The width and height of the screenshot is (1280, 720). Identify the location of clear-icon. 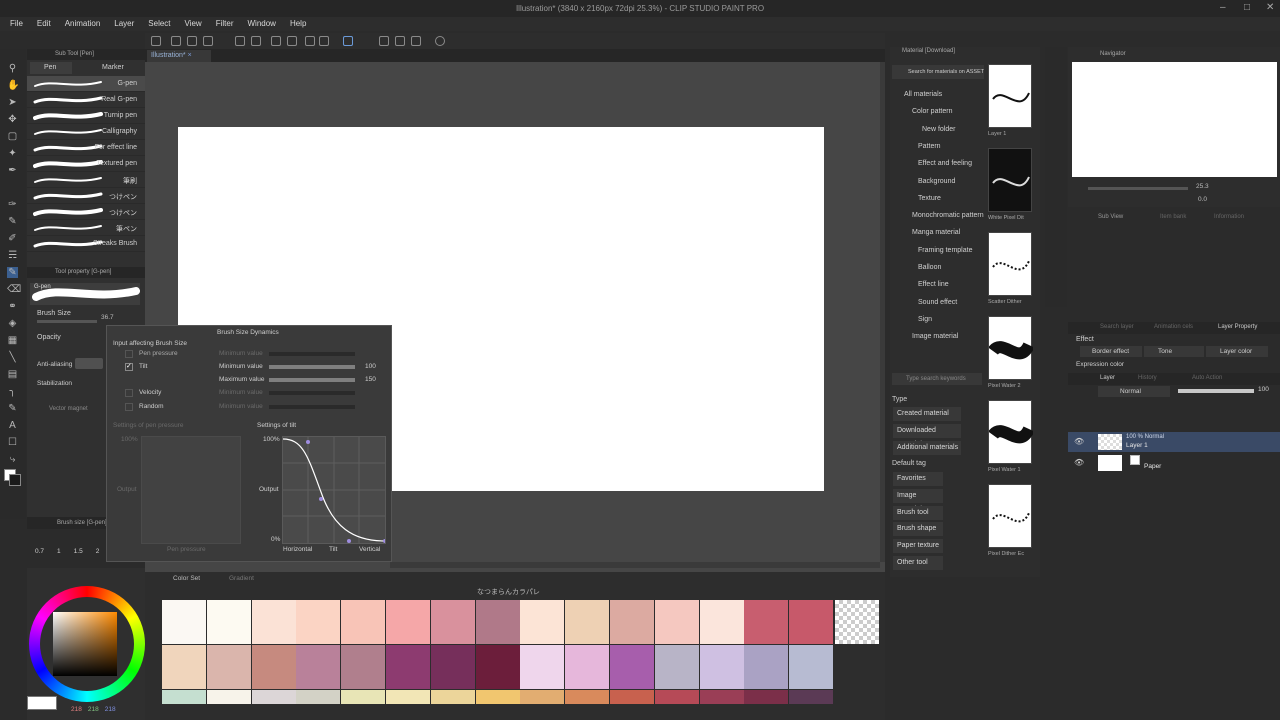
(276, 41).